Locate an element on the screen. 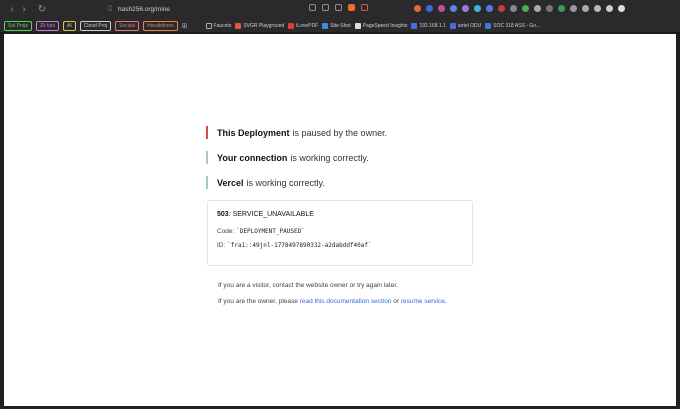 The height and width of the screenshot is (409, 680). status-vercel: Vercel is working correctly. is located at coordinates (265, 182).